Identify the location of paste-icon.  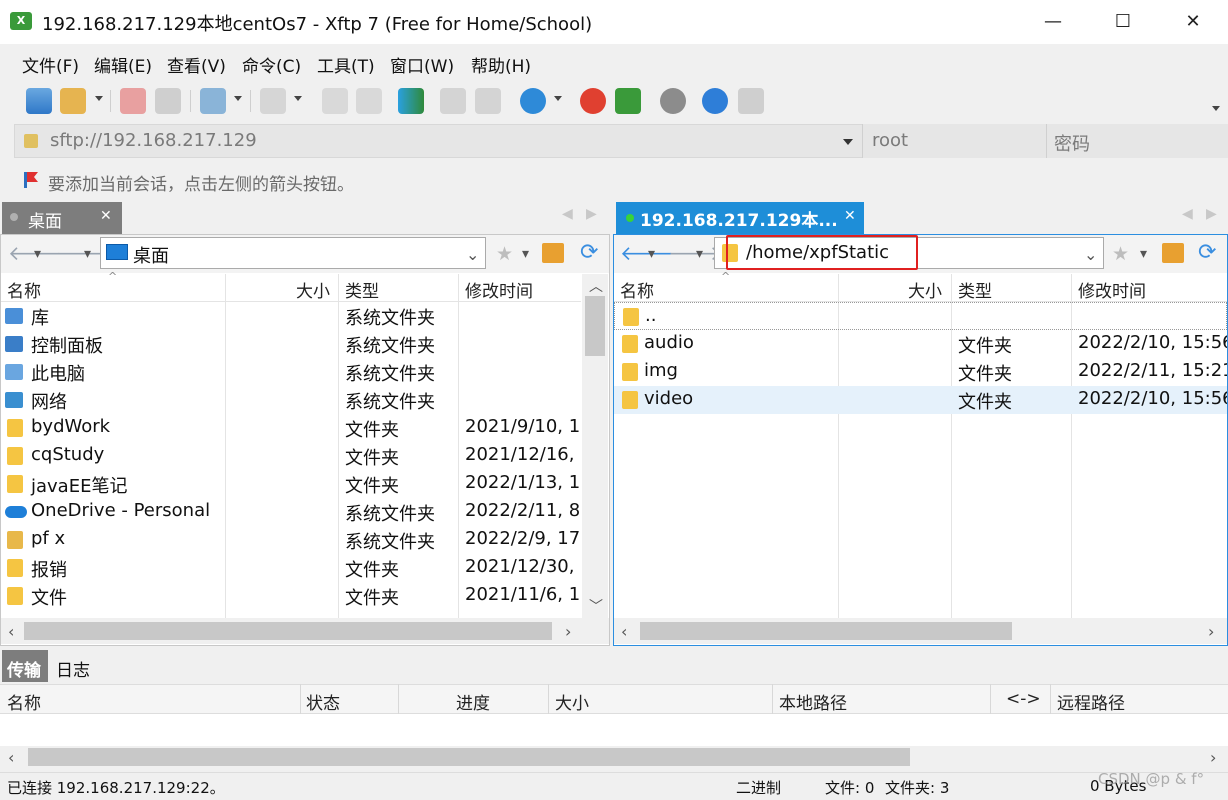
(488, 101).